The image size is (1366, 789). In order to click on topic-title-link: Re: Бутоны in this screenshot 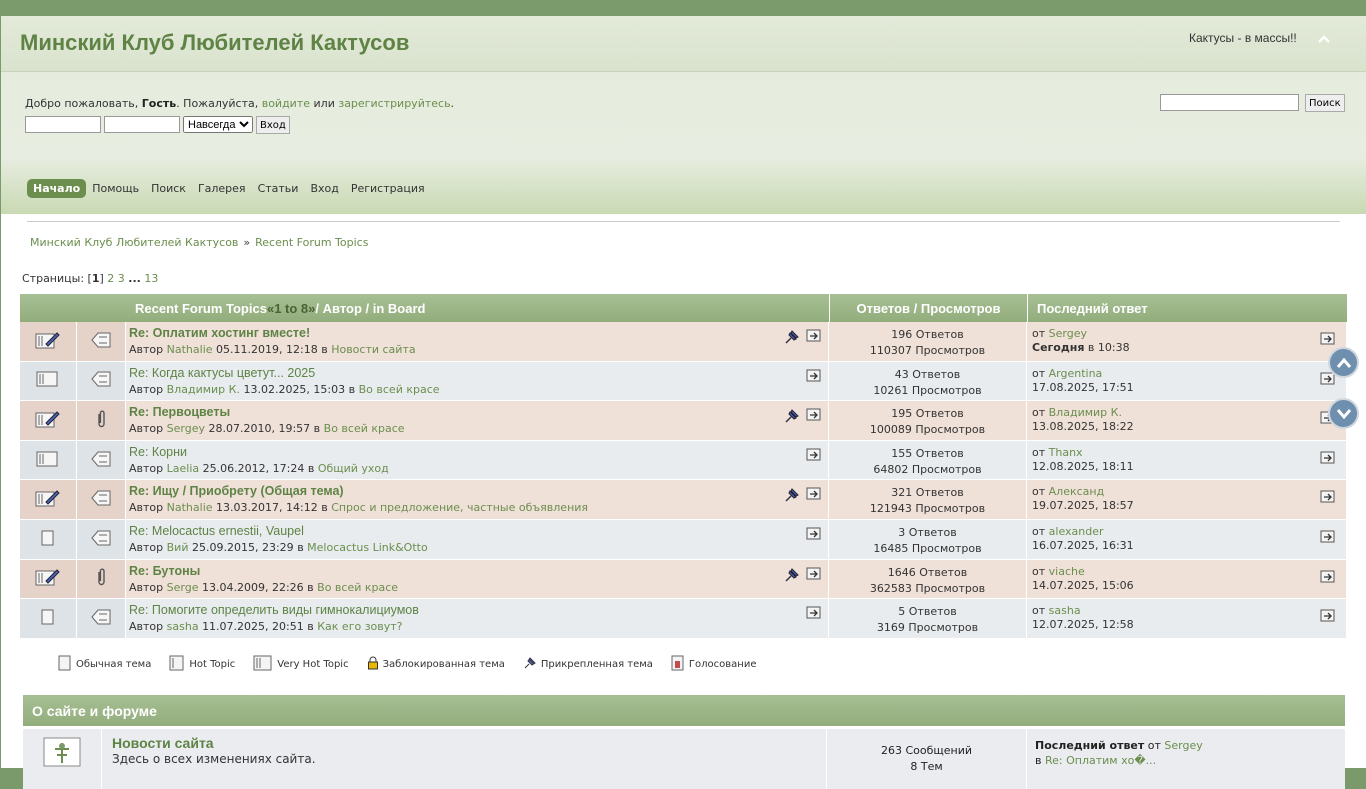, I will do `click(477, 571)`.